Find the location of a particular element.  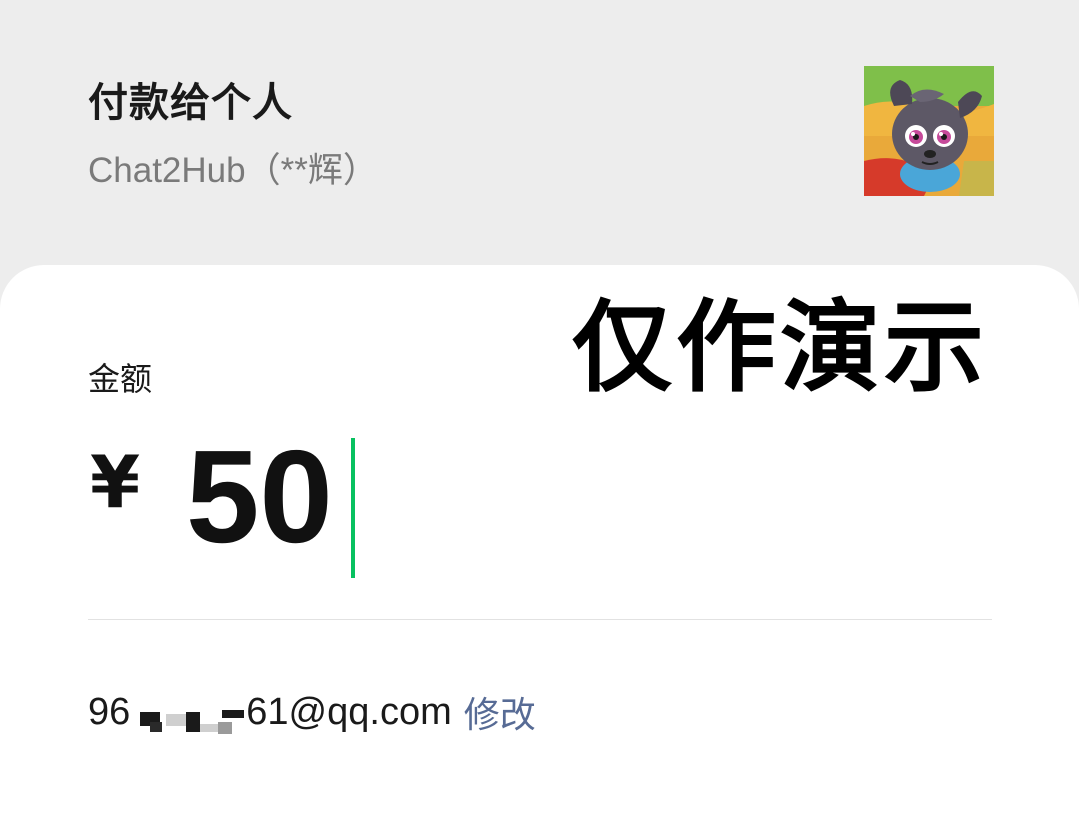

amount-input: 50 is located at coordinates (259, 496).